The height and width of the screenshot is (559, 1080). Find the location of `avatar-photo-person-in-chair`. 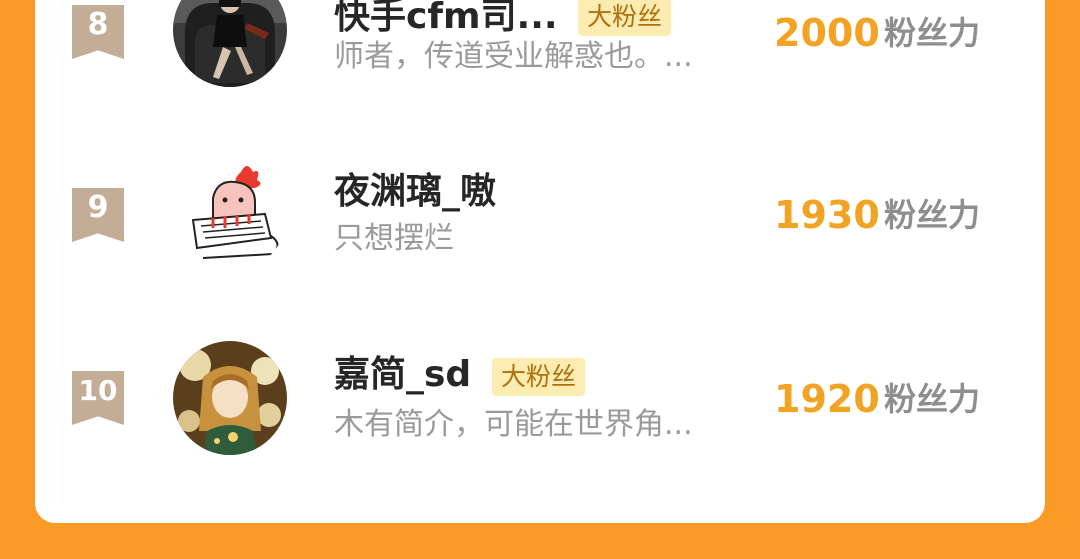

avatar-photo-person-in-chair is located at coordinates (230, 43).